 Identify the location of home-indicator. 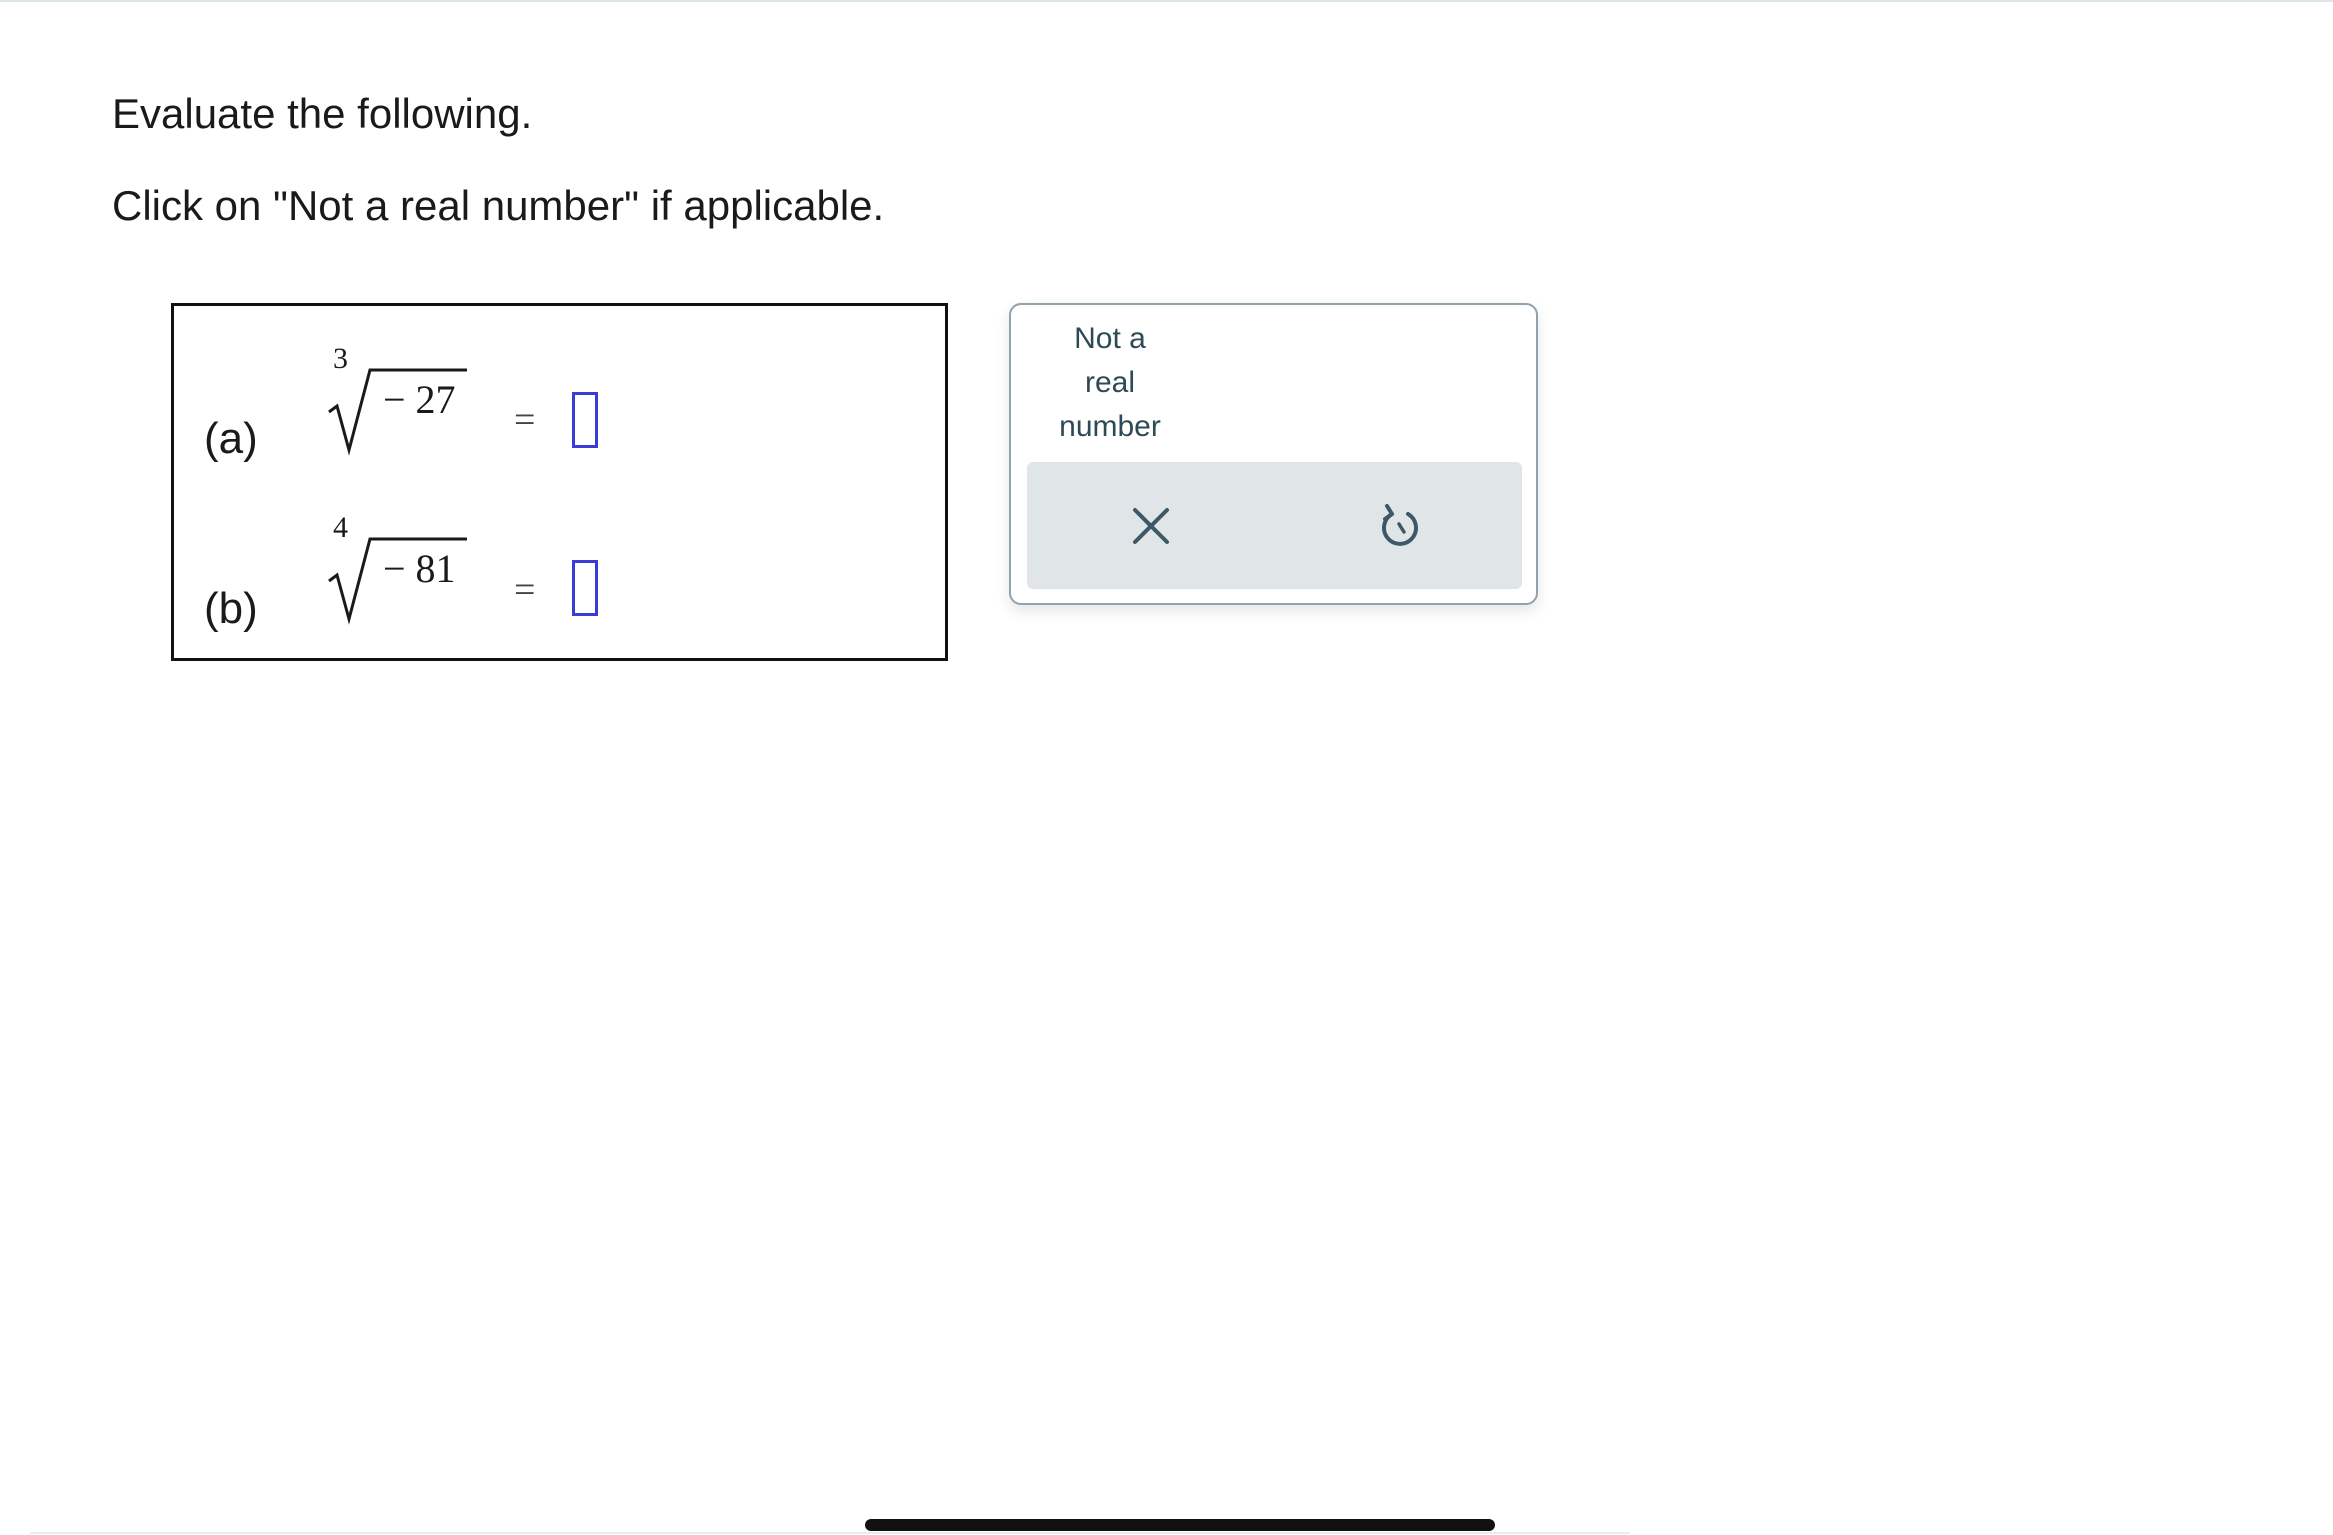
(1180, 1525).